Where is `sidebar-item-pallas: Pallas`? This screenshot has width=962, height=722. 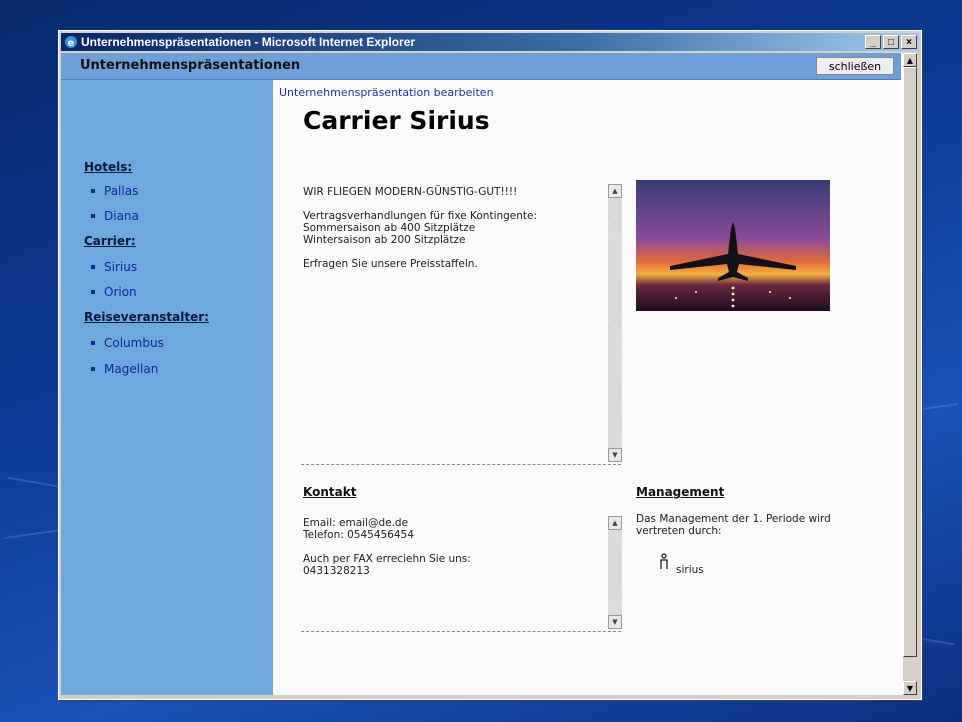
sidebar-item-pallas: Pallas is located at coordinates (114, 191).